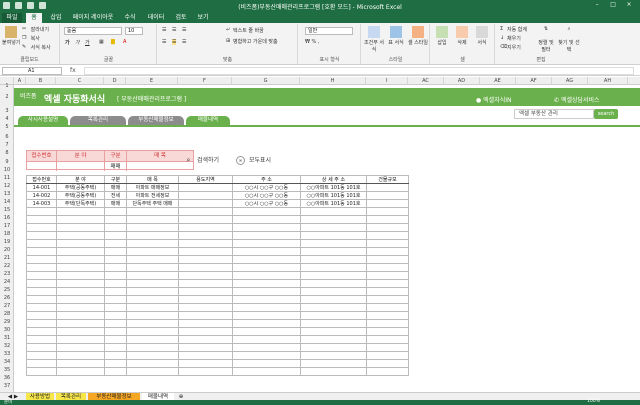 Image resolution: width=640 pixels, height=405 pixels. What do you see at coordinates (81, 166) in the screenshot?
I see `filter-field-input` at bounding box center [81, 166].